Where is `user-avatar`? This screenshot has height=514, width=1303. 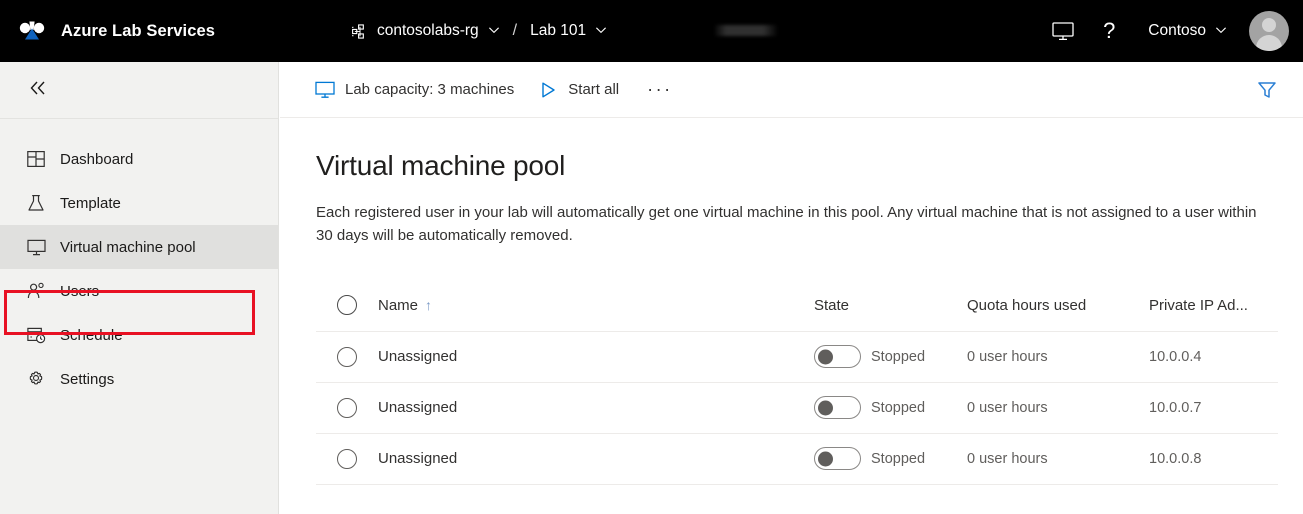 user-avatar is located at coordinates (1269, 31).